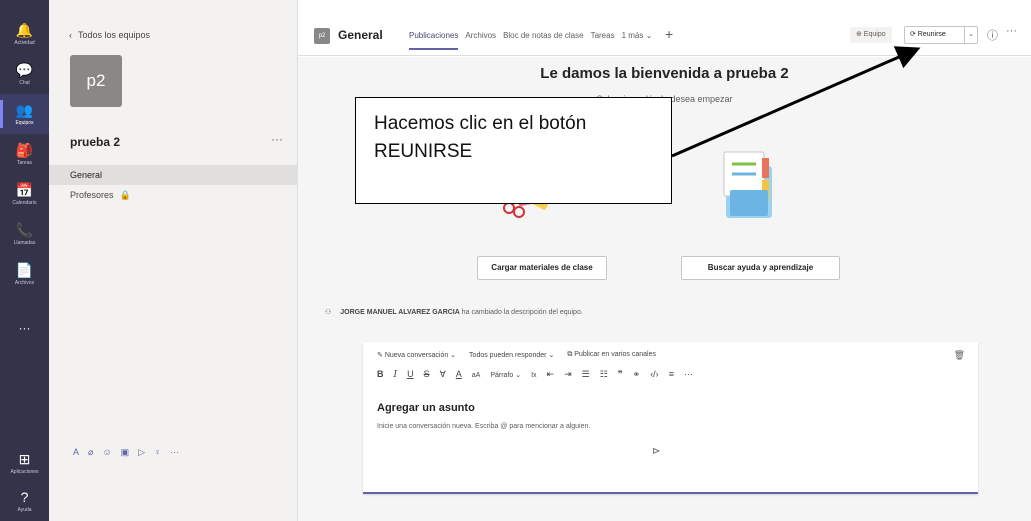 The image size is (1031, 521). What do you see at coordinates (125, 195) in the screenshot?
I see `lock-icon: 🔒` at bounding box center [125, 195].